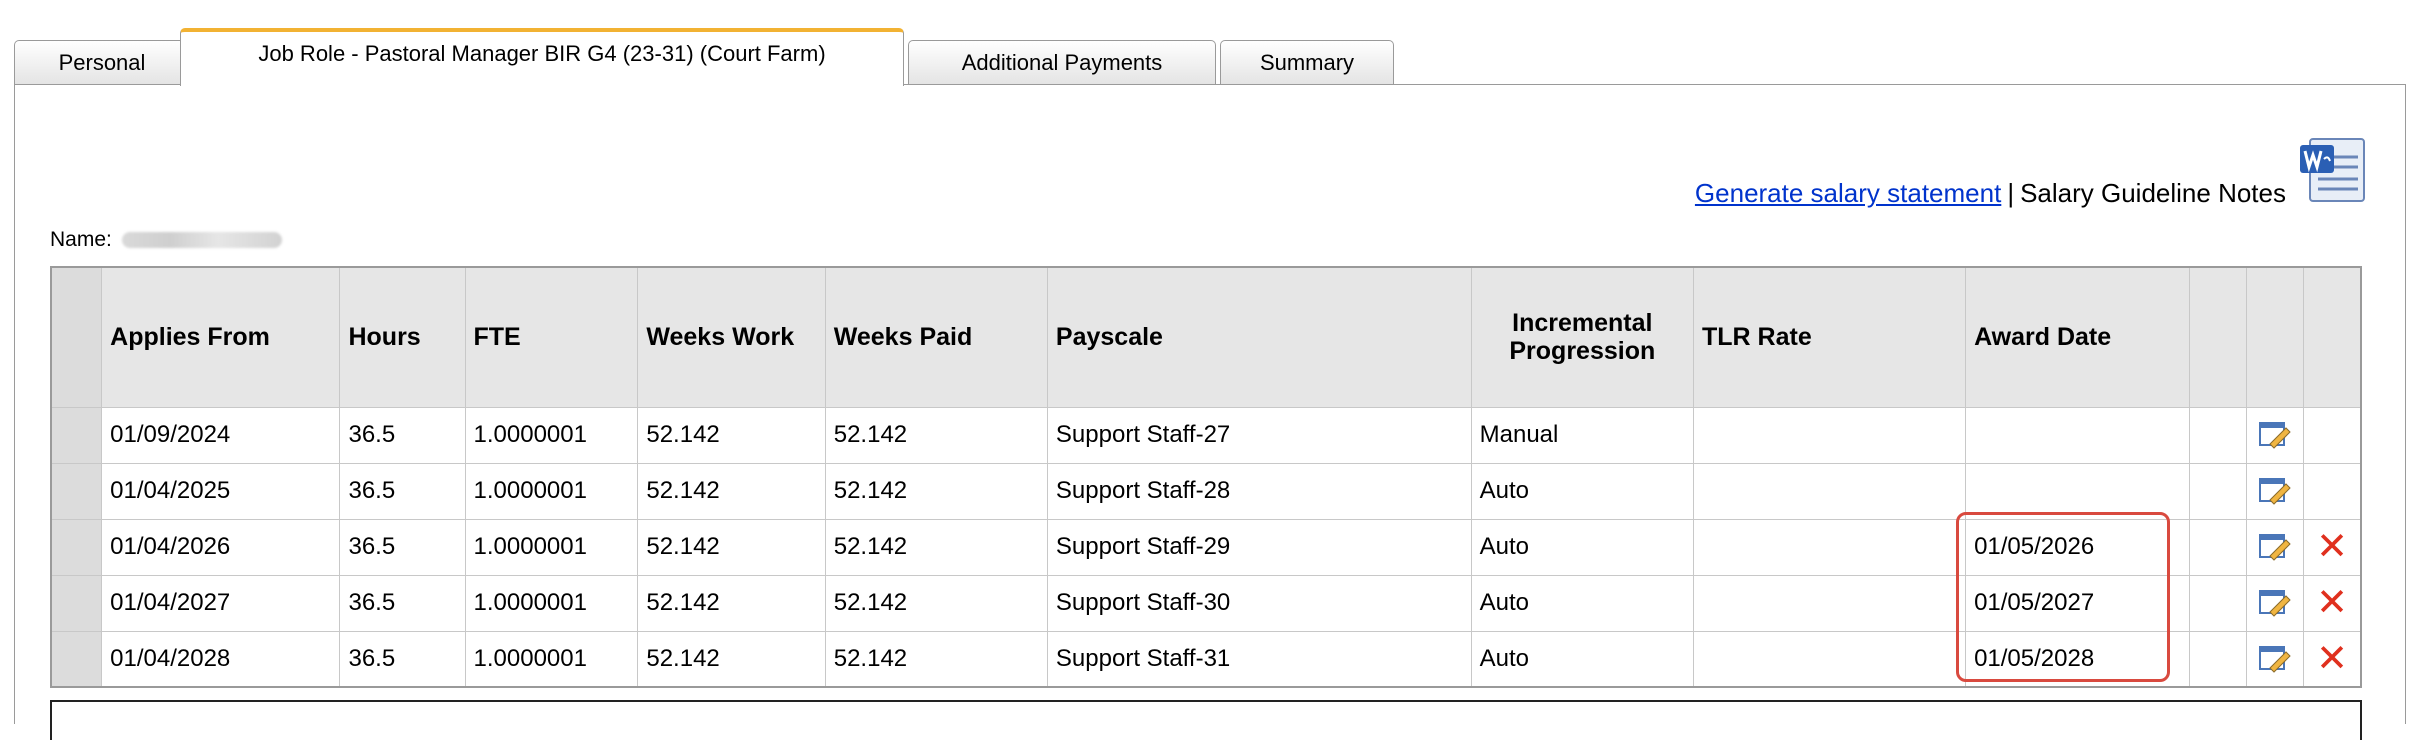 This screenshot has width=2416, height=740. I want to click on header-payscale: Payscale, so click(1259, 337).